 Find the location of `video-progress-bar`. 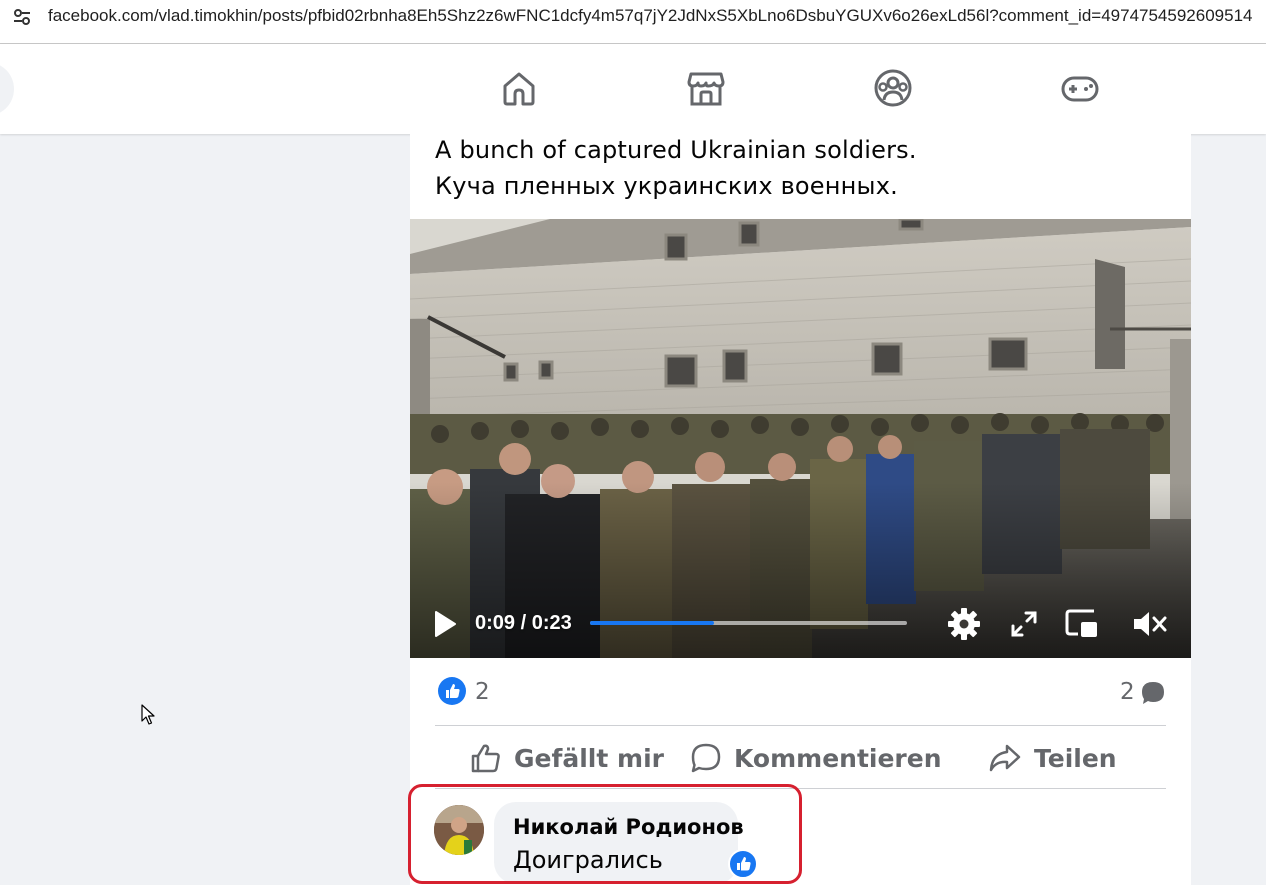

video-progress-bar is located at coordinates (748, 623).